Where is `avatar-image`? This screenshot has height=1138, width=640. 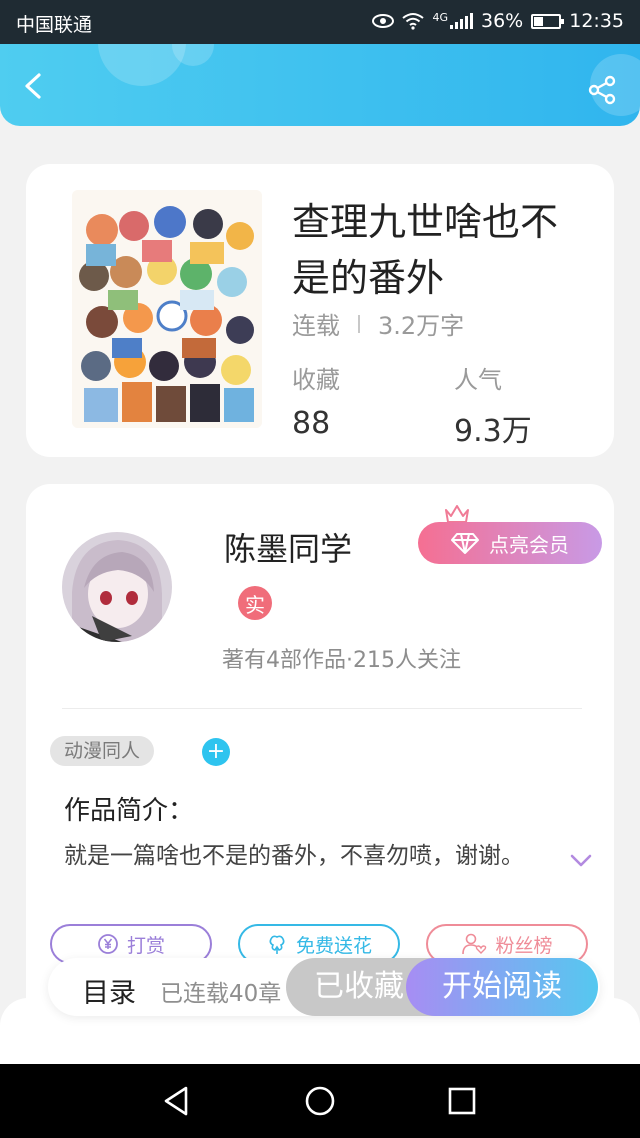 avatar-image is located at coordinates (117, 587).